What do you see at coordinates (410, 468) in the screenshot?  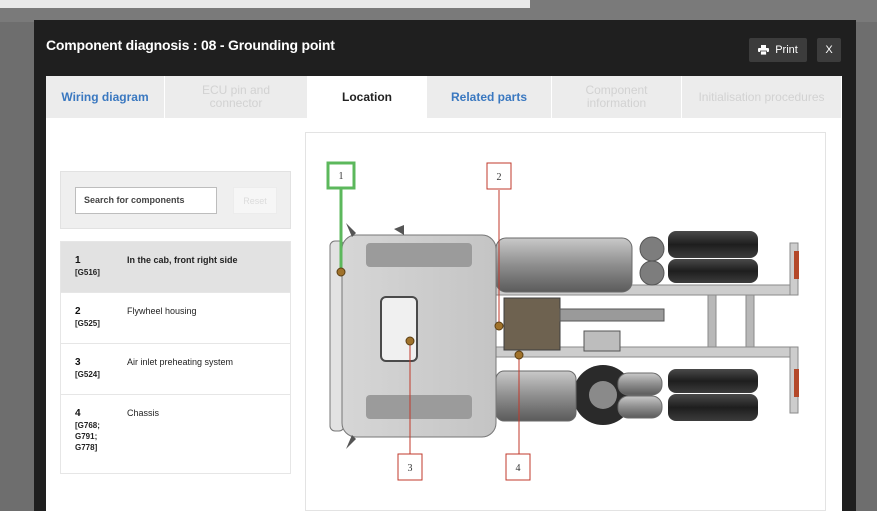 I see `callout-label-3: 3` at bounding box center [410, 468].